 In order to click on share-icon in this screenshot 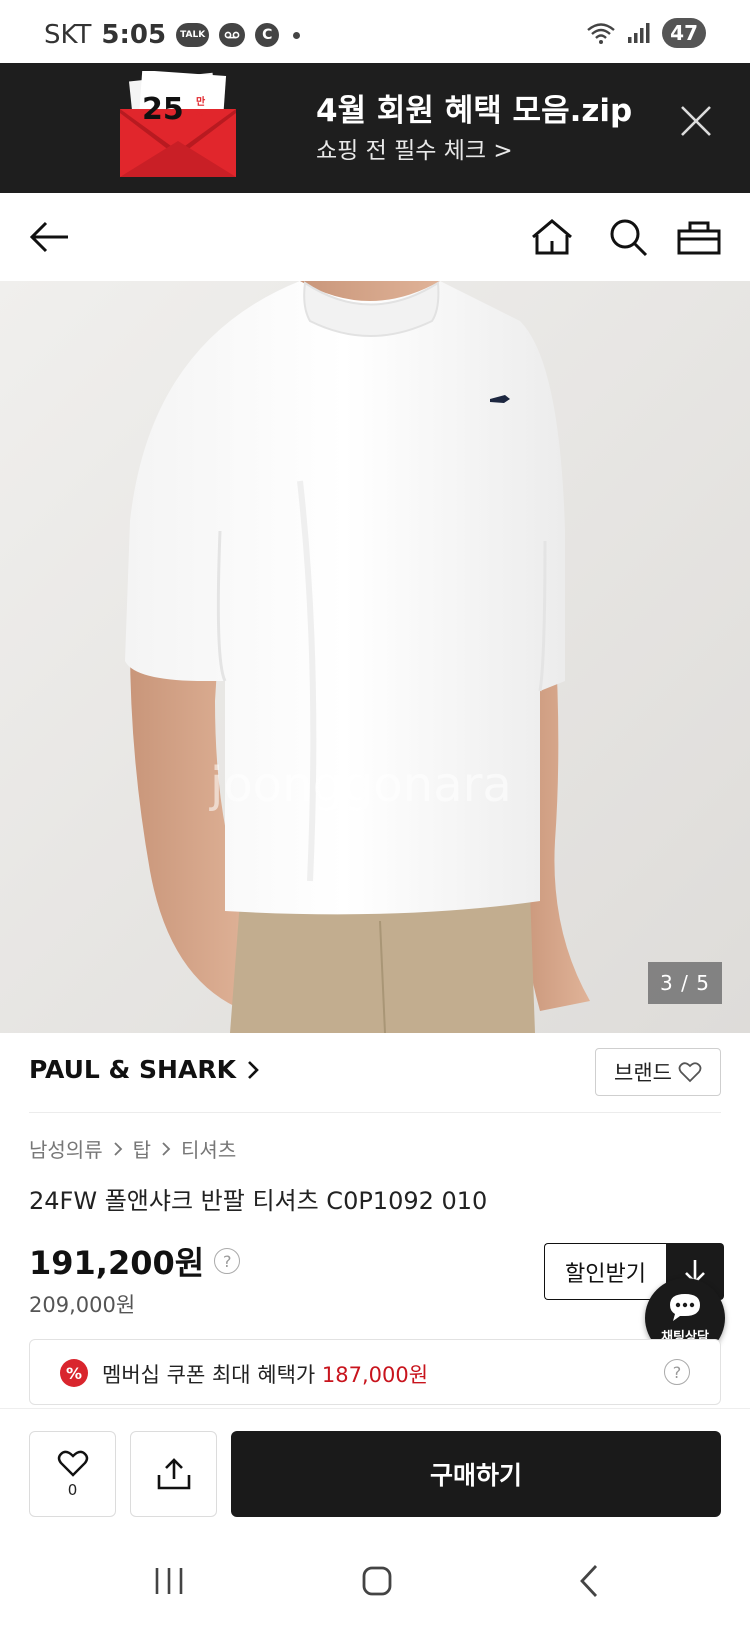, I will do `click(173, 1474)`.